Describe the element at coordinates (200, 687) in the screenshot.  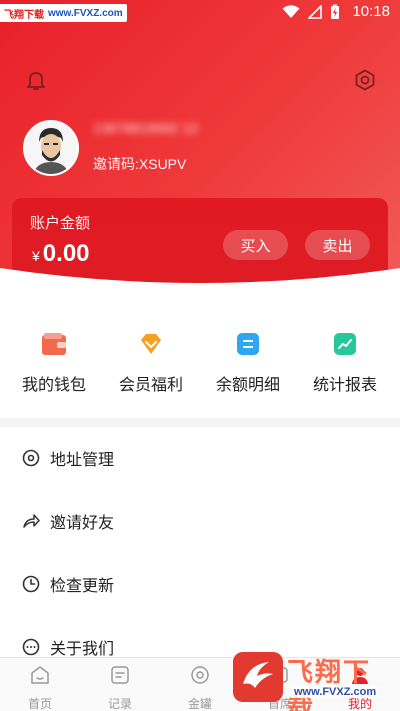
I see `tab-jar: 金罐` at that location.